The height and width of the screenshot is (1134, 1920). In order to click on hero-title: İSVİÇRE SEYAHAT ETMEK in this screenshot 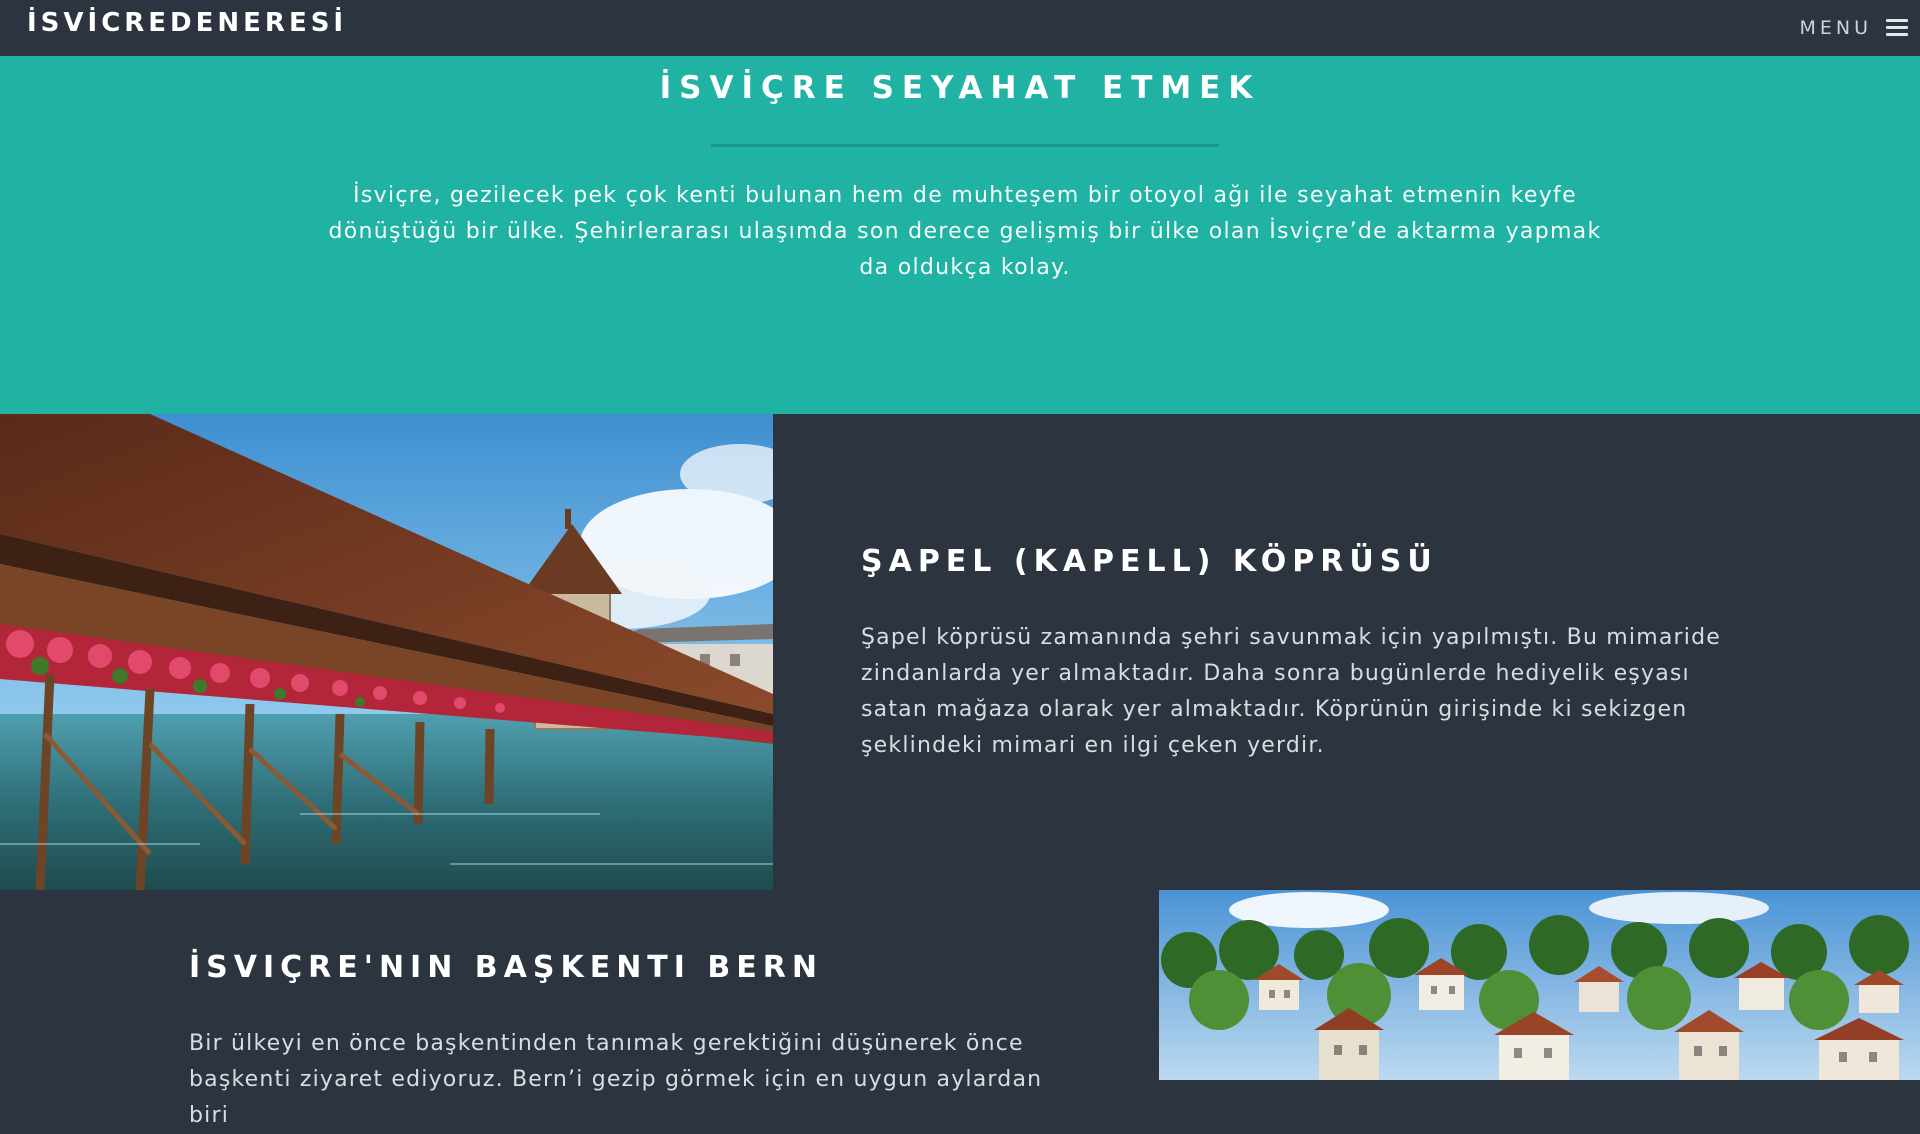, I will do `click(960, 88)`.